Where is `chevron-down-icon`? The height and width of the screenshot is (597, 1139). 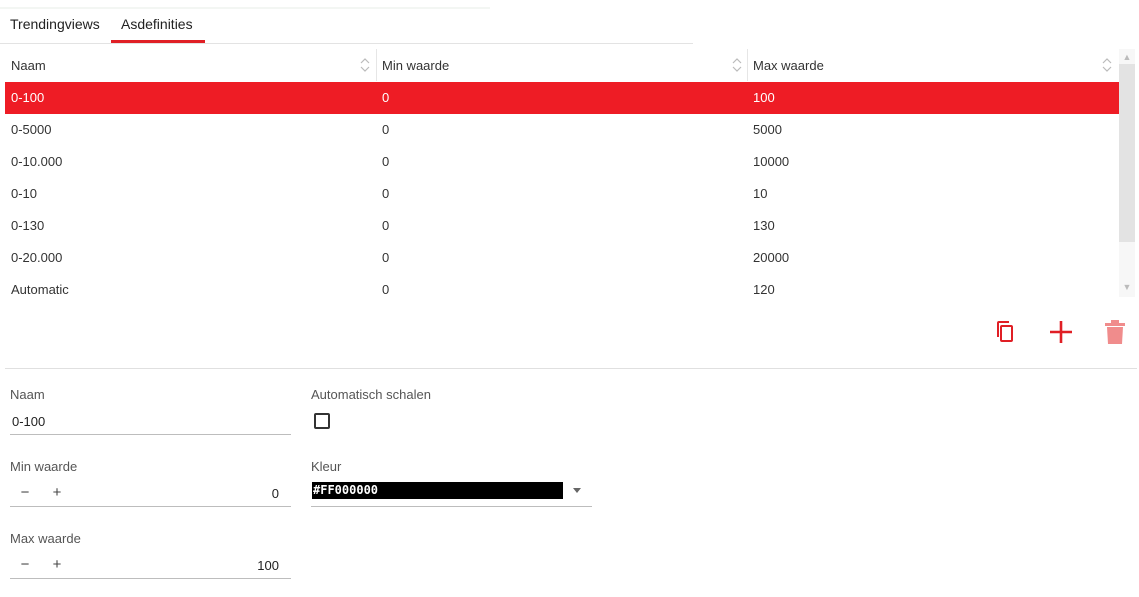 chevron-down-icon is located at coordinates (577, 490).